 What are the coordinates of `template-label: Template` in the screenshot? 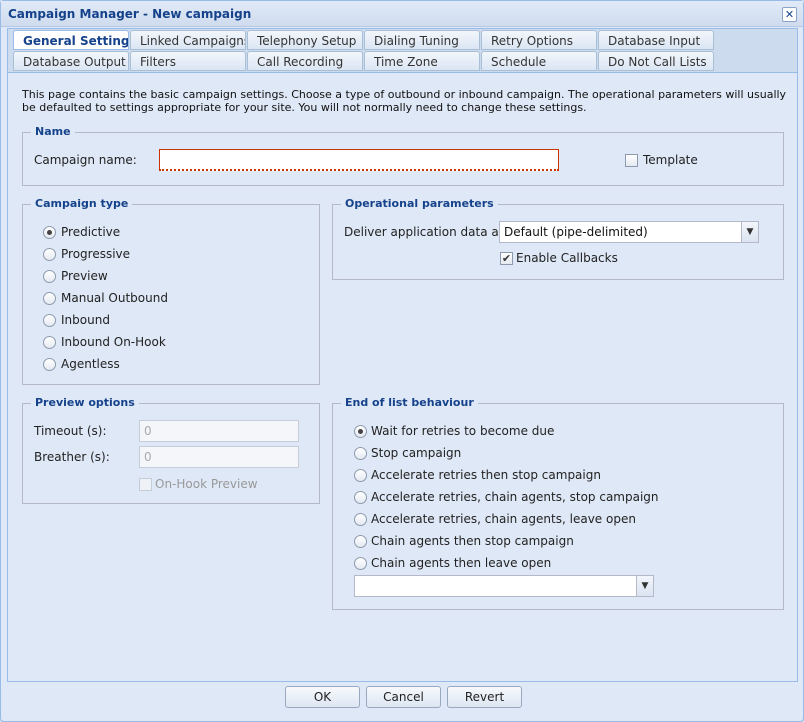 It's located at (670, 160).